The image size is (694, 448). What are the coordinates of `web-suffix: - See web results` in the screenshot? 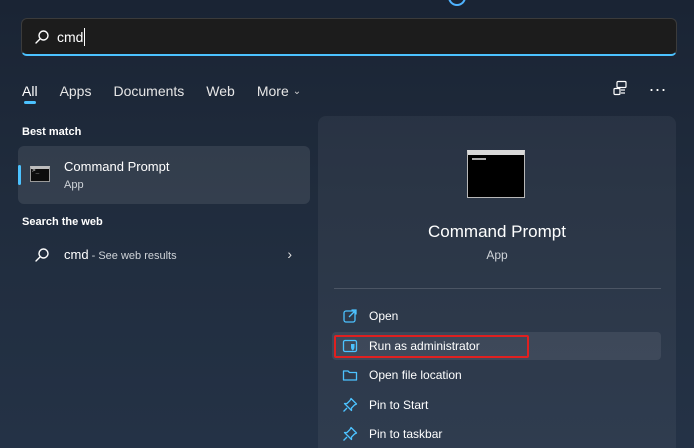 It's located at (132, 256).